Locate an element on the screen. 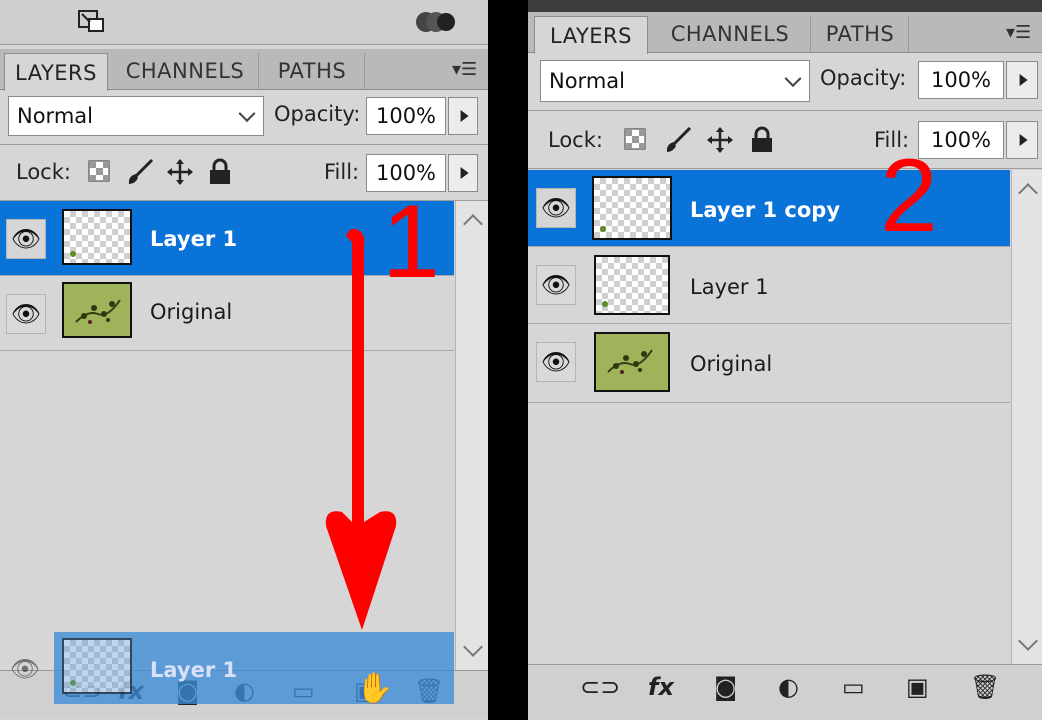 The width and height of the screenshot is (1042, 720). app-header-strip is located at coordinates (244, 22).